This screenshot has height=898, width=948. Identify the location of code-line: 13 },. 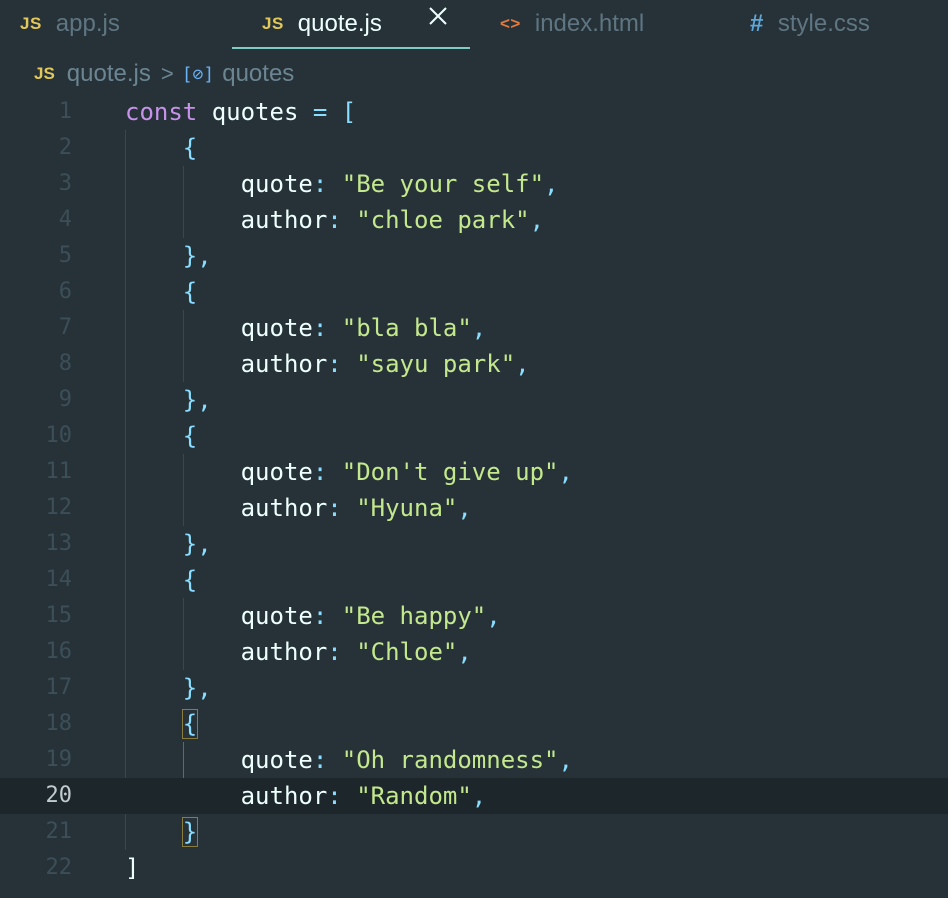
(474, 544).